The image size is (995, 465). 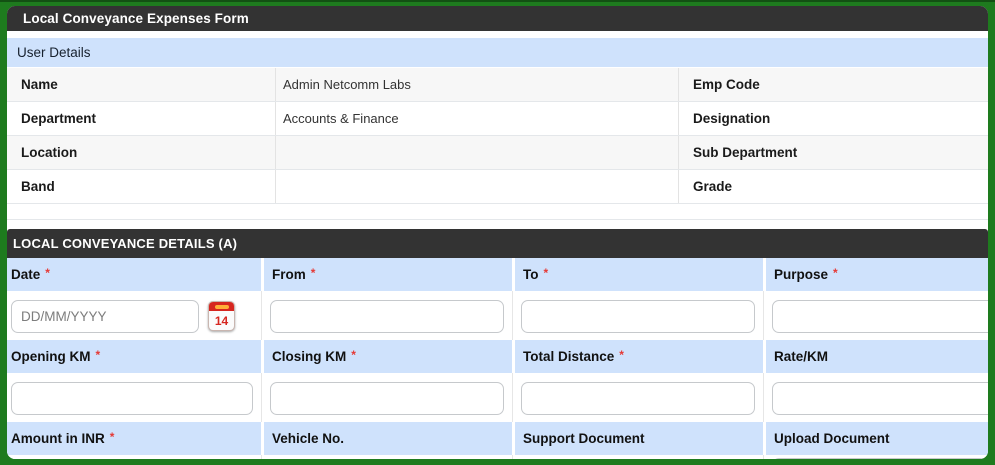 What do you see at coordinates (875, 356) in the screenshot?
I see `field-label-rate-km: Rate/KM` at bounding box center [875, 356].